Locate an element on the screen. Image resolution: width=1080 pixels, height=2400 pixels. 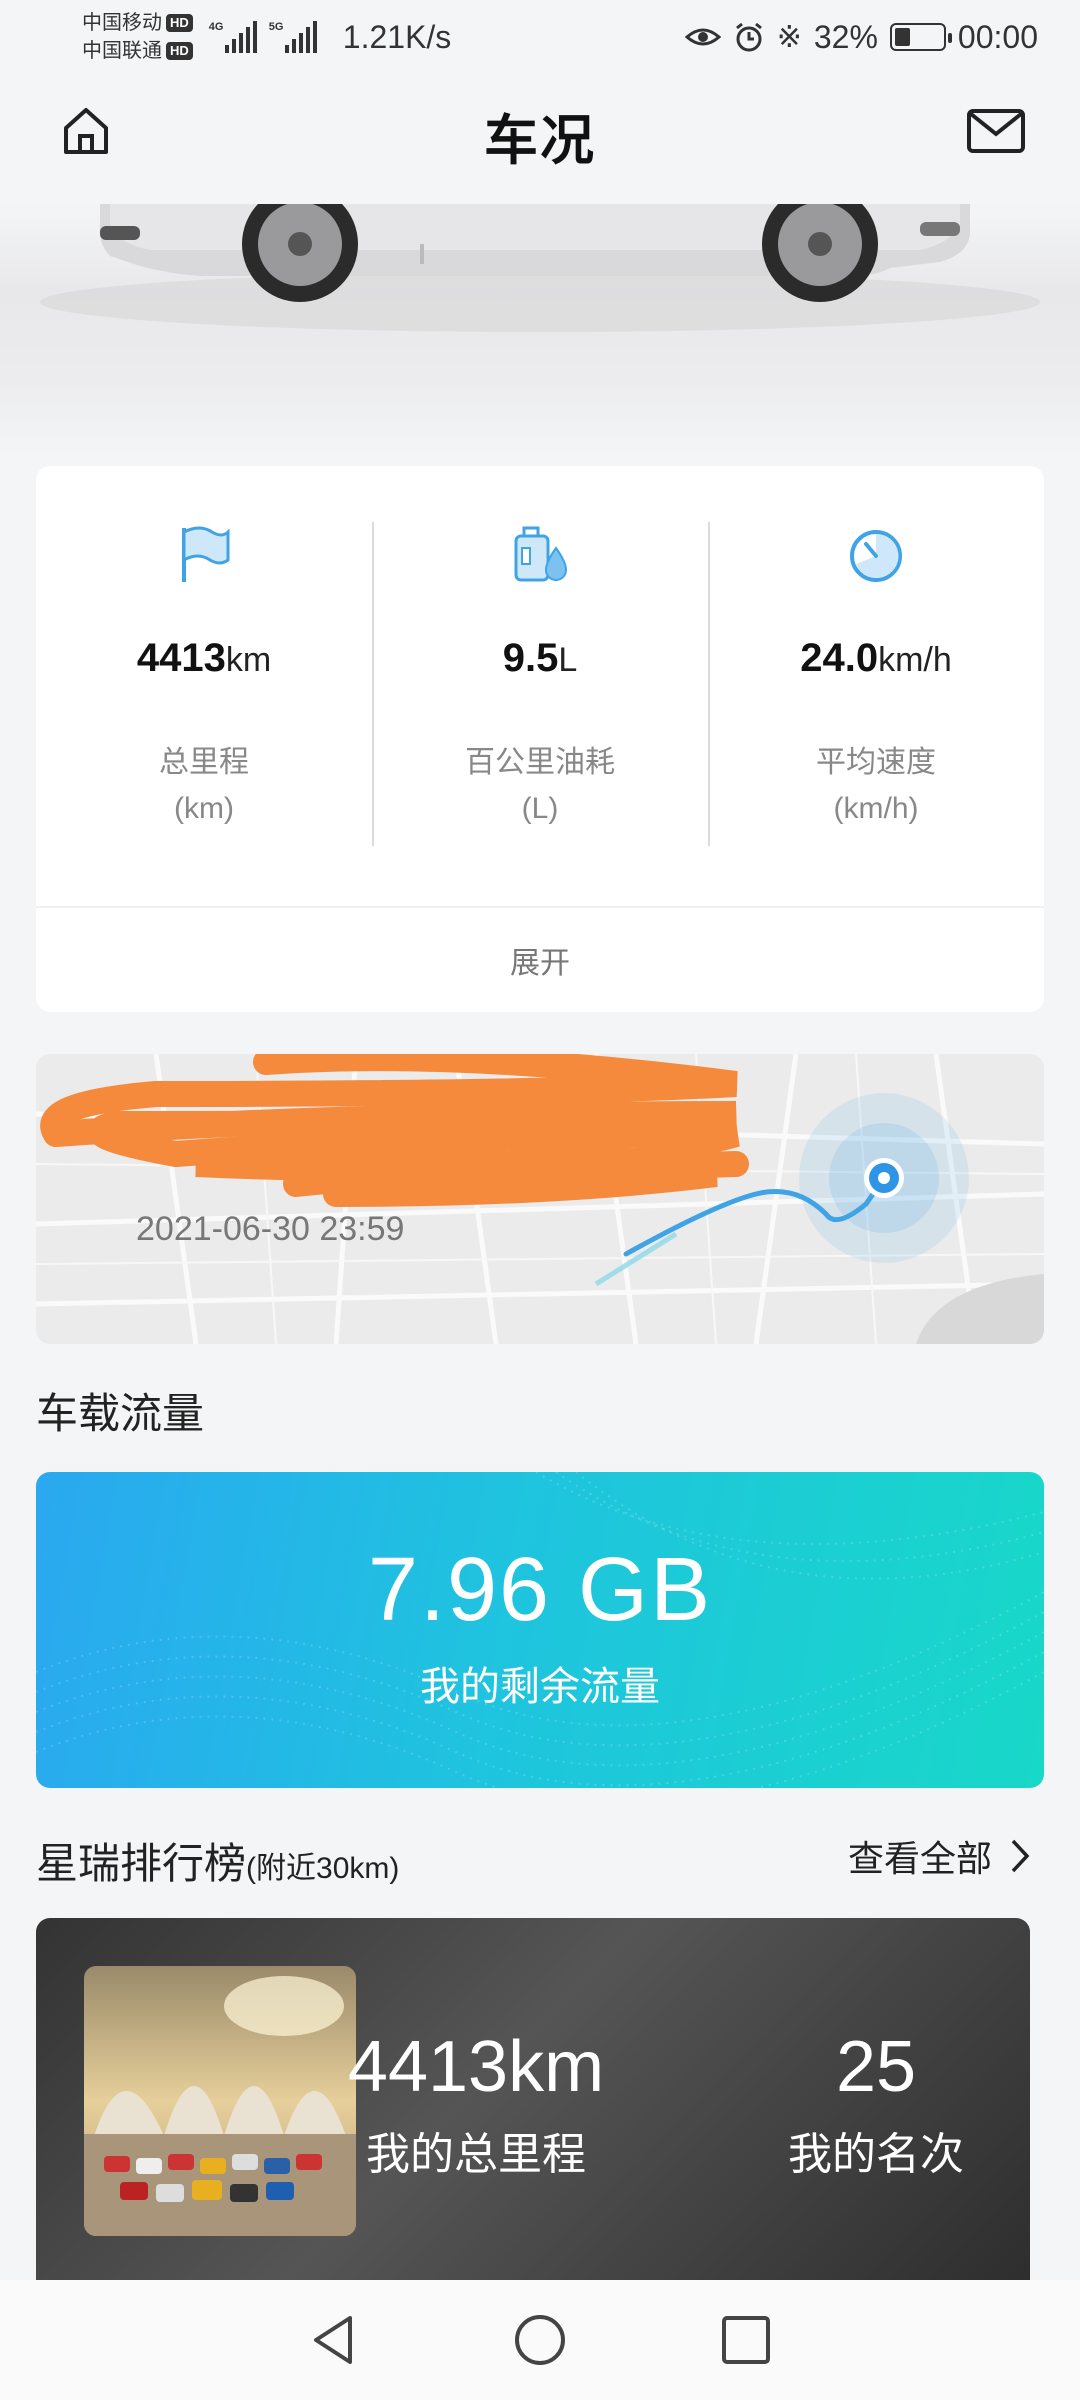
my-rank-value: 25 is located at coordinates (876, 2067).